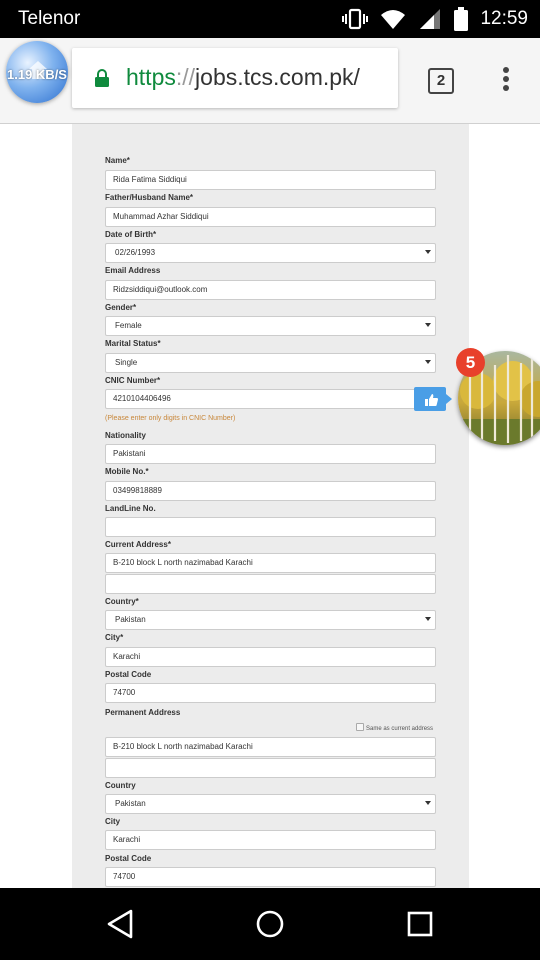 This screenshot has height=960, width=540. What do you see at coordinates (131, 234) in the screenshot?
I see `dob-label: Date of Birth*` at bounding box center [131, 234].